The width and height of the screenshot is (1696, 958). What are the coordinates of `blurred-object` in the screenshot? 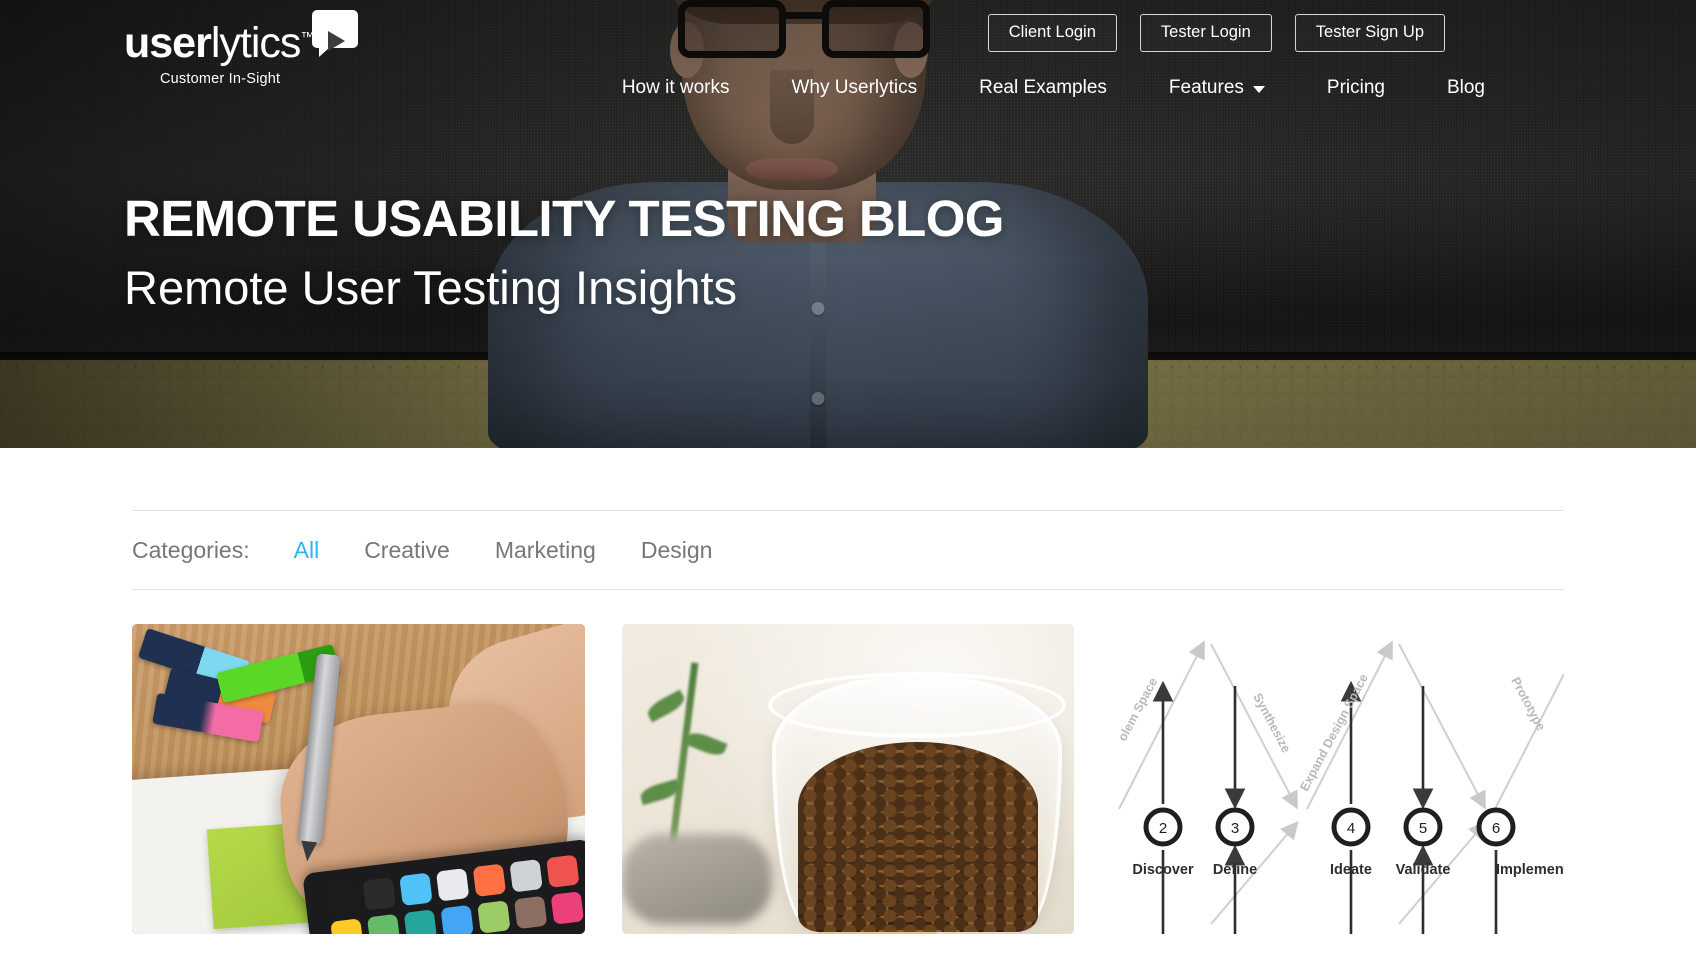 It's located at (696, 879).